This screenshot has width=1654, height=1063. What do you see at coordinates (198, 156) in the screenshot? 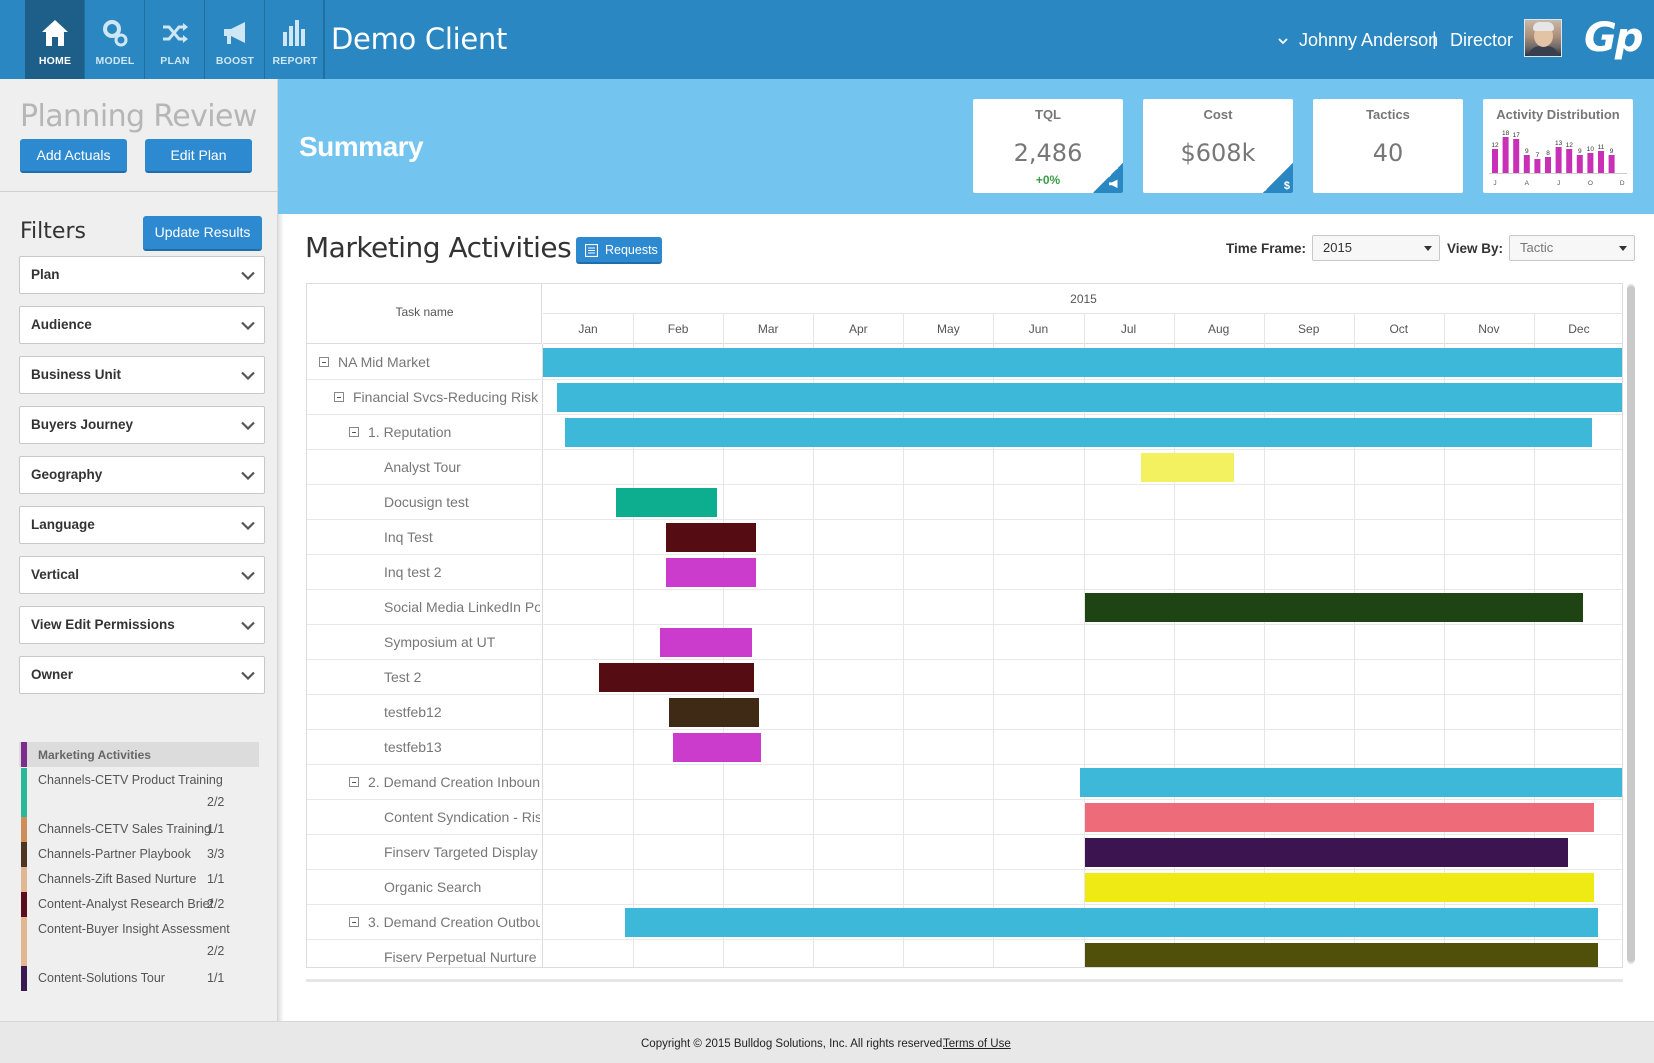
I see `edit-plan-button: Edit Plan` at bounding box center [198, 156].